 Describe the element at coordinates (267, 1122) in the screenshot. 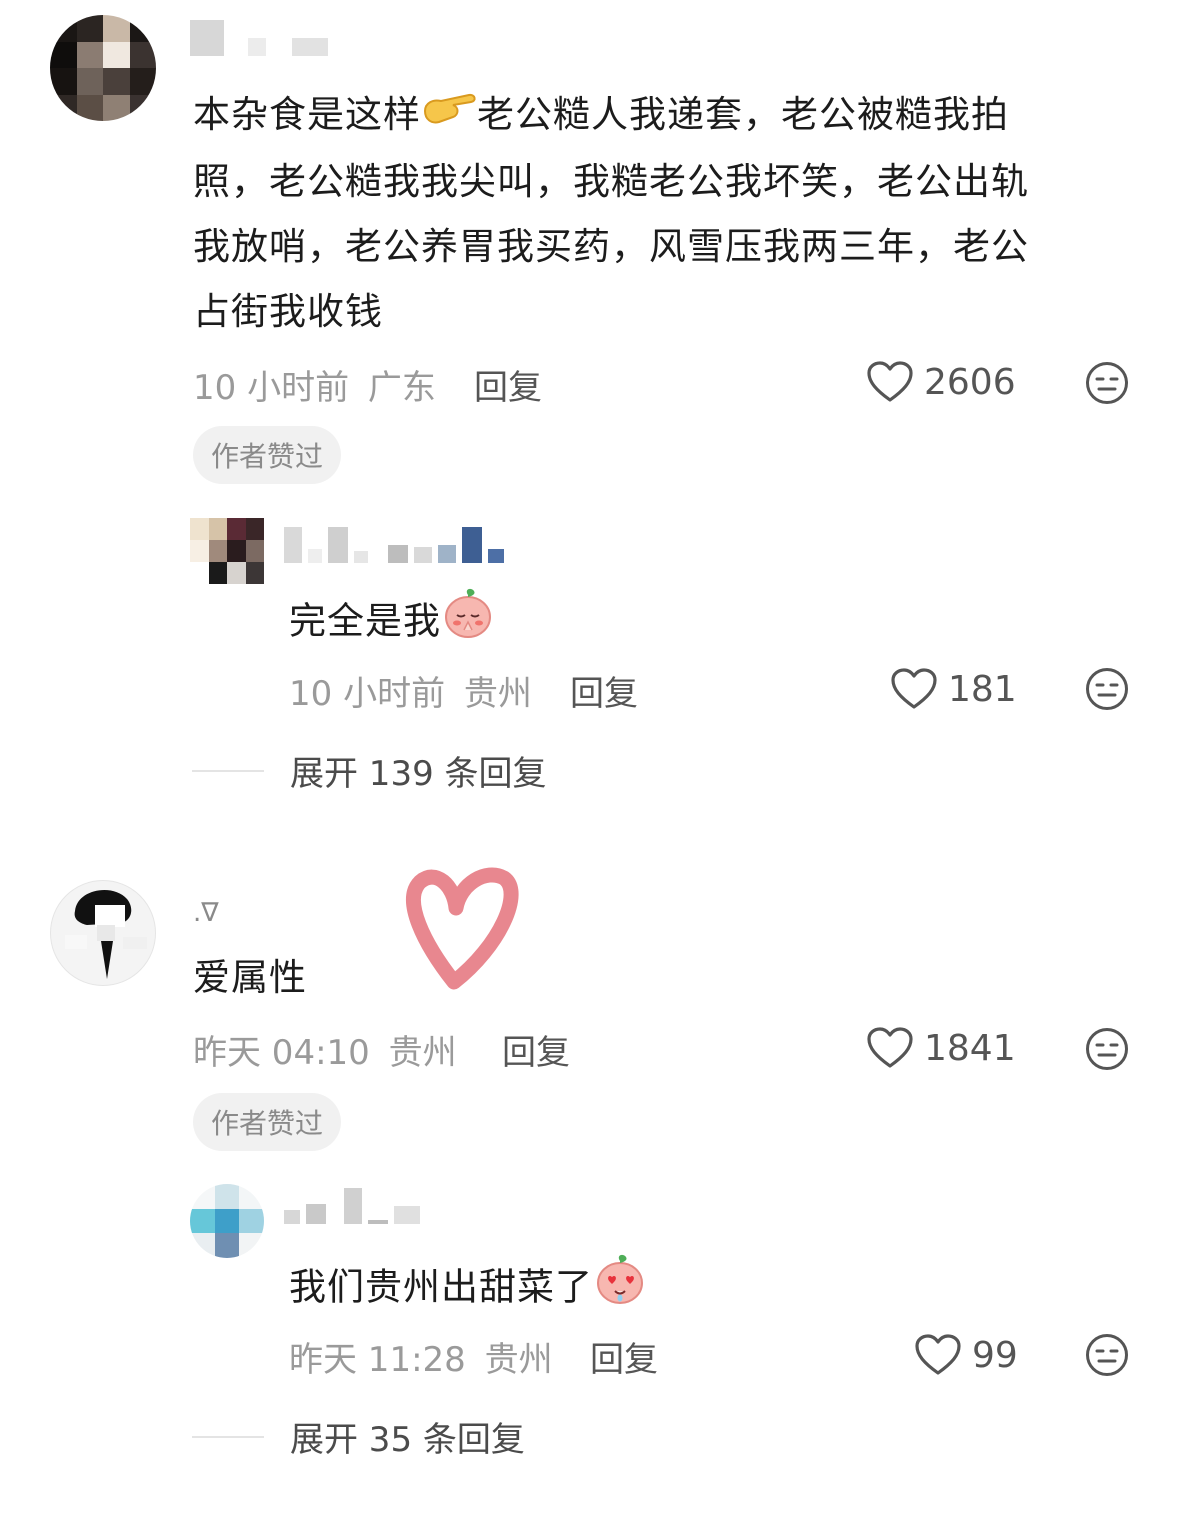

I see `comment-2-author-liked-badge: 作者赞过` at that location.